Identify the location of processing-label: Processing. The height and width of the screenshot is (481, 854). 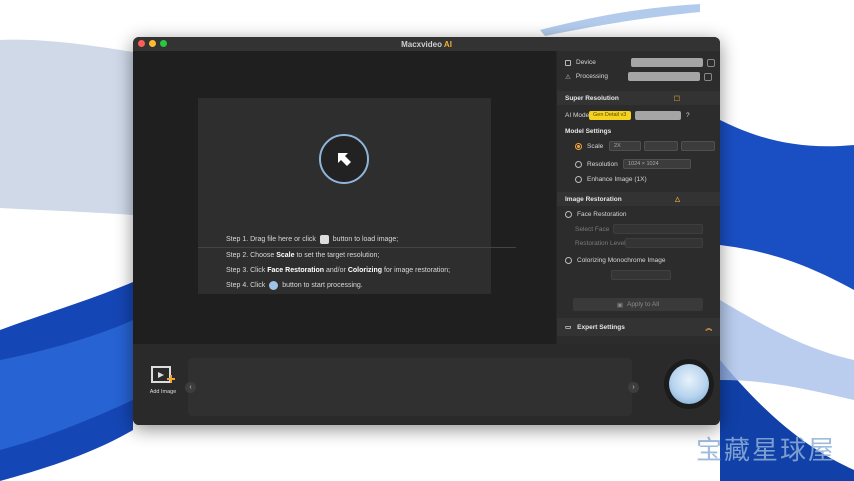
(591, 76).